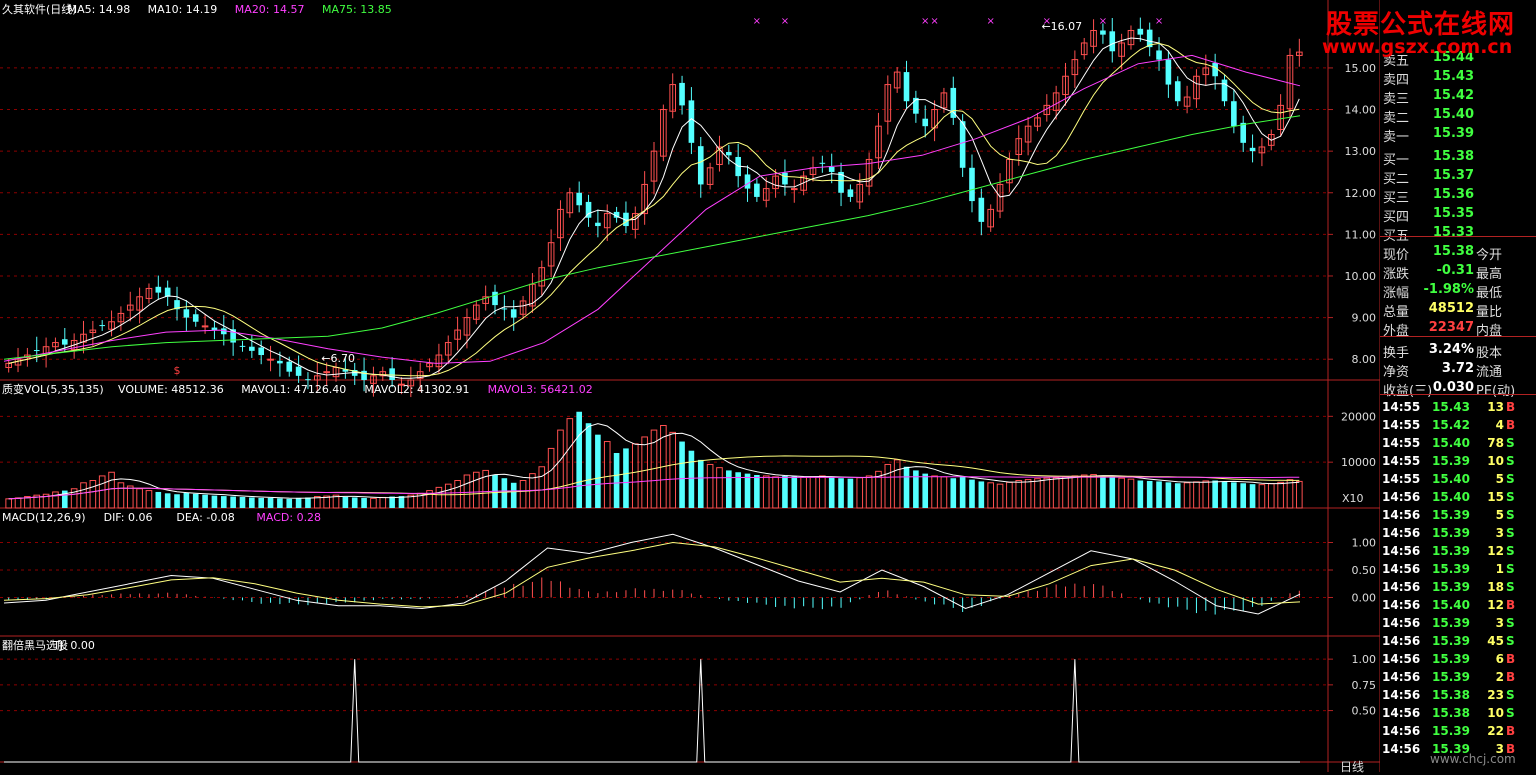 The height and width of the screenshot is (775, 1536). Describe the element at coordinates (1453, 133) in the screenshot. I see `row-value: 15.39` at that location.